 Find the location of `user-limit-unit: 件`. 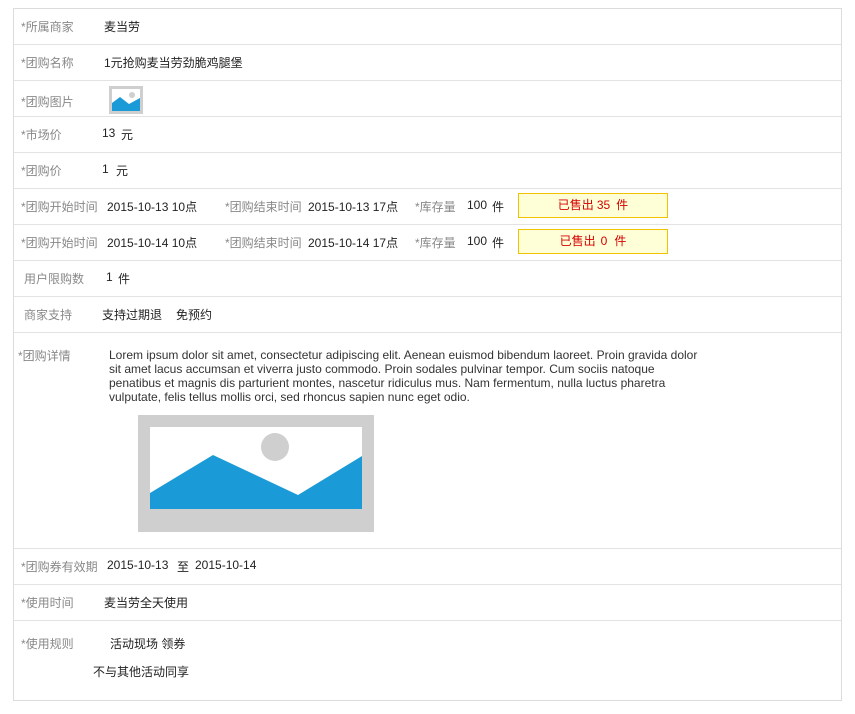

user-limit-unit: 件 is located at coordinates (124, 279).